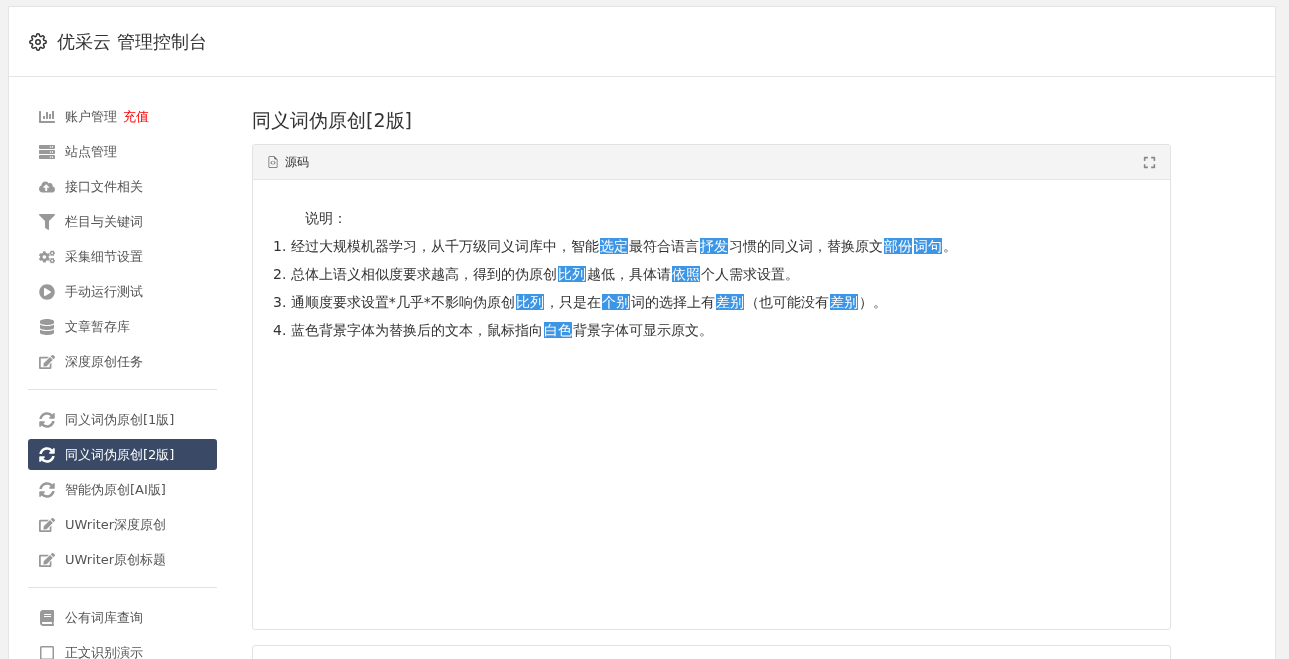 The image size is (1289, 659). Describe the element at coordinates (536, 274) in the screenshot. I see `note-line: 2. 总体上语义相似度要求越高，得到的伪原创 比列越低，具体请依照个人需求设置。` at that location.